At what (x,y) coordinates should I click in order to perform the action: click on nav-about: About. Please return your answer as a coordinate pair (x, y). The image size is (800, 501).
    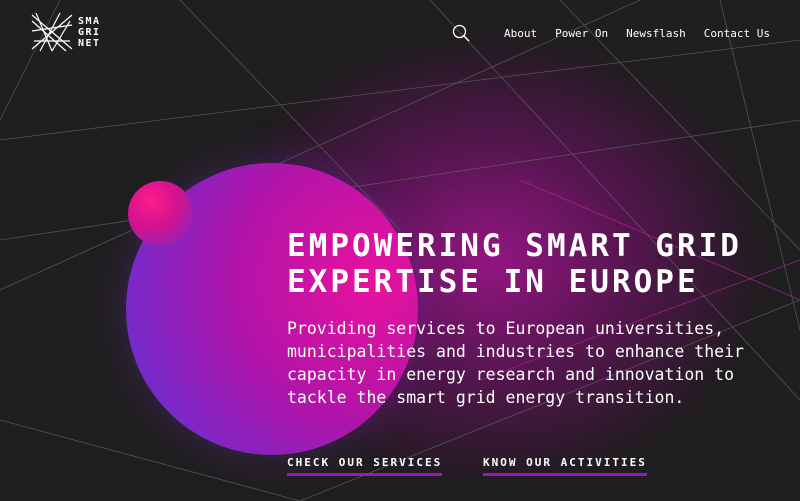
    Looking at the image, I should click on (520, 33).